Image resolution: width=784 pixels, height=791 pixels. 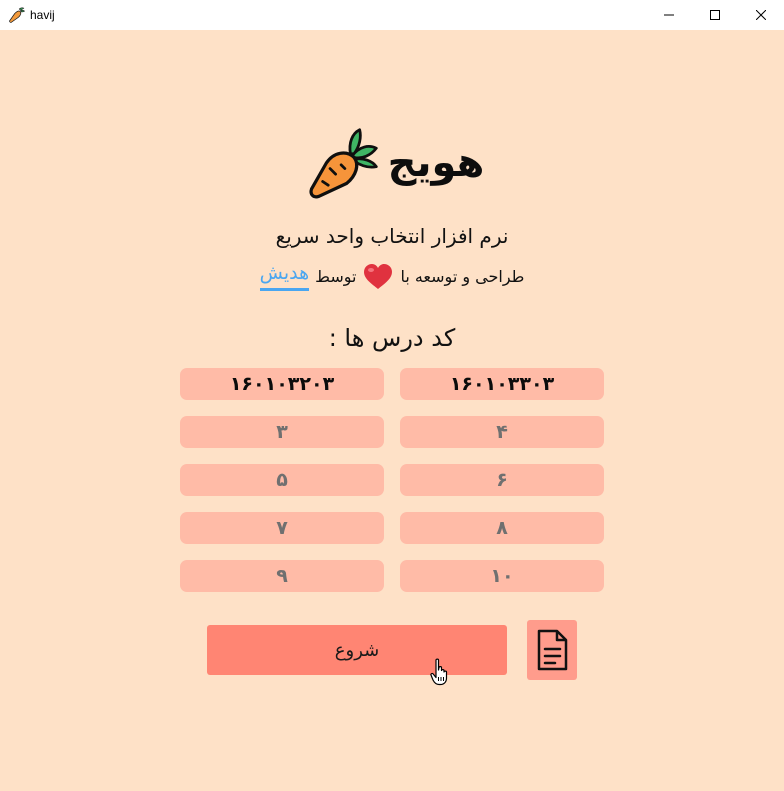 What do you see at coordinates (462, 276) in the screenshot?
I see `credit-prefix: طراحی و توسعه با` at bounding box center [462, 276].